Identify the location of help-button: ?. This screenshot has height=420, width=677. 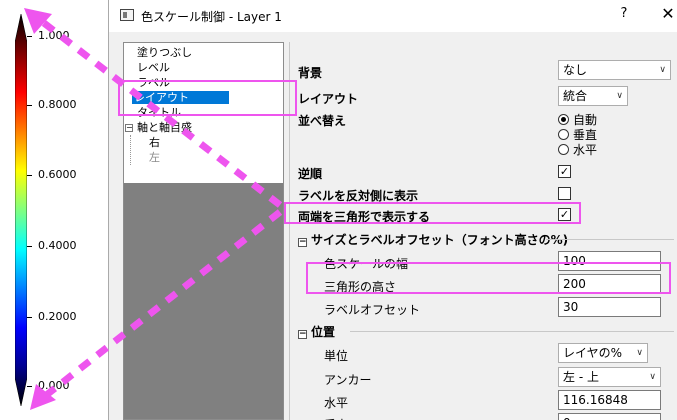
(624, 13).